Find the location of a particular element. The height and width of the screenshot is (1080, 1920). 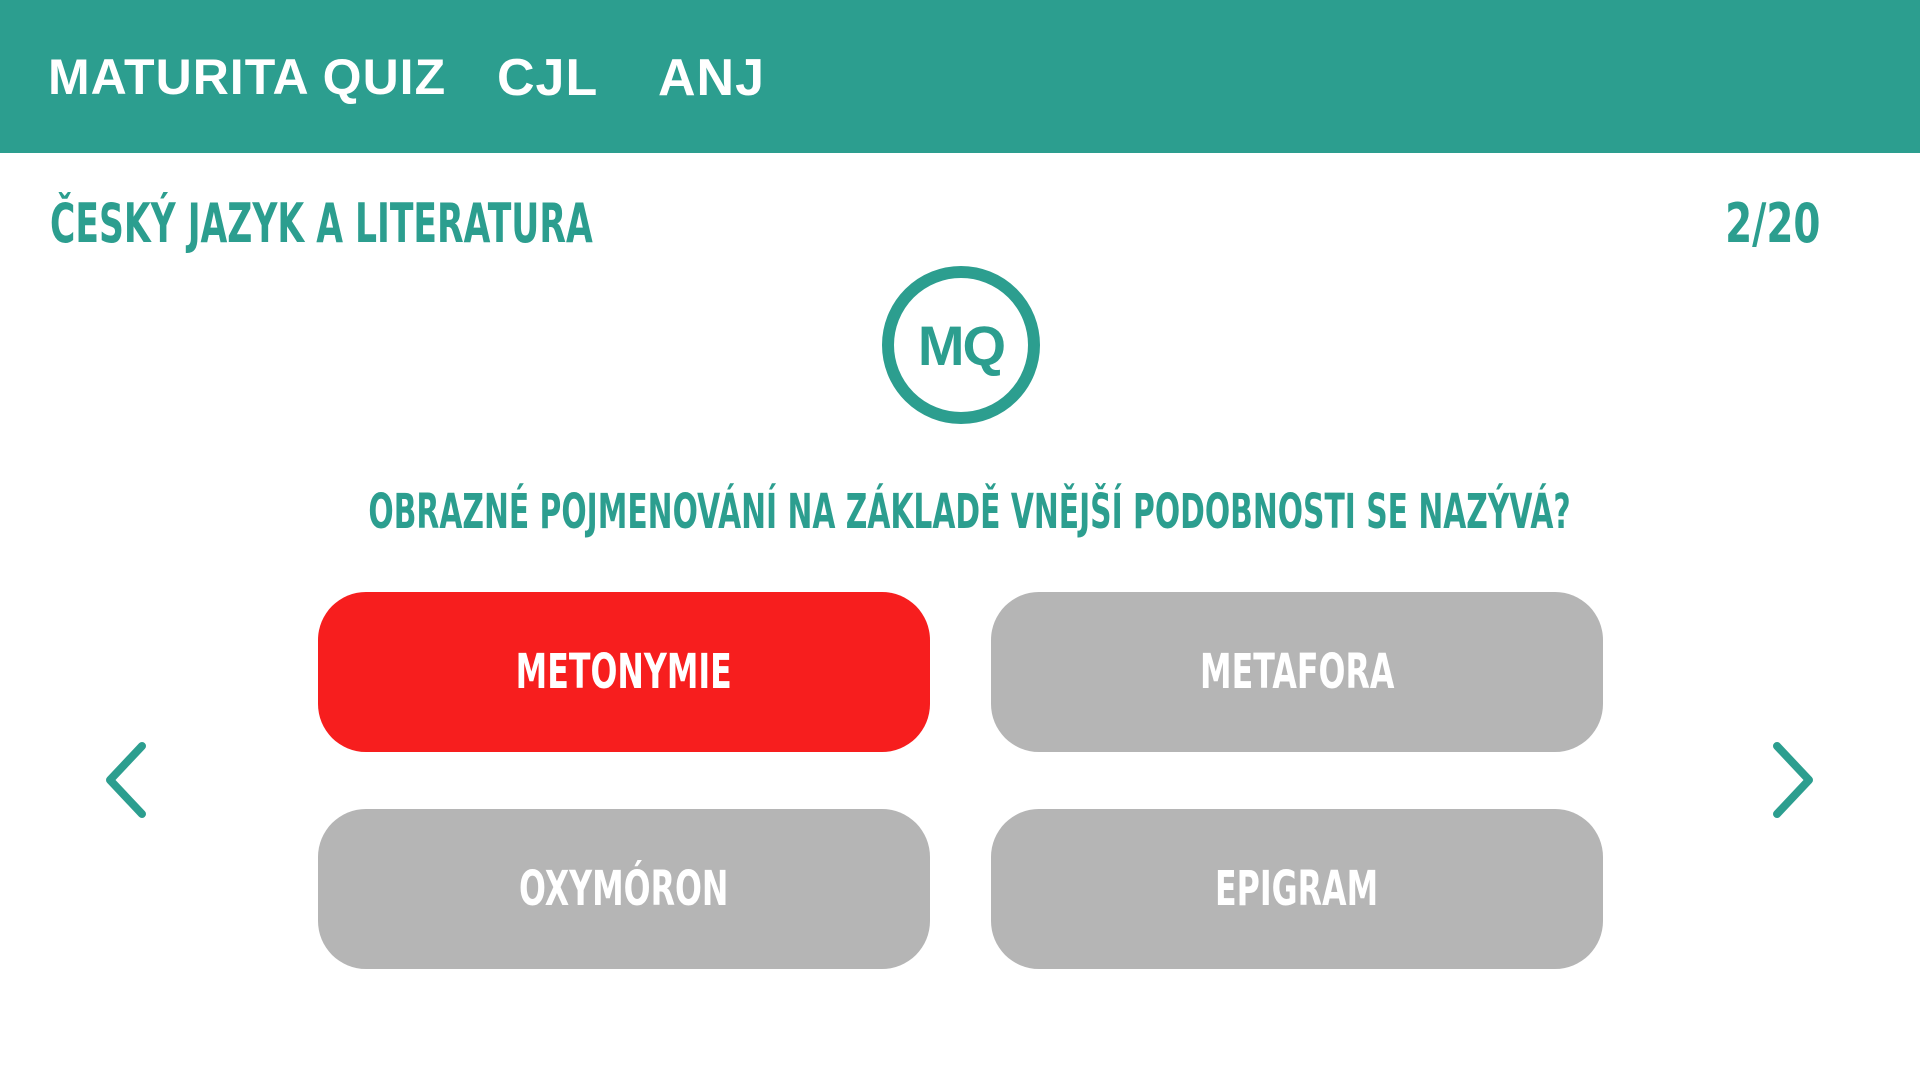

answer-label: METAFORA is located at coordinates (1297, 672).